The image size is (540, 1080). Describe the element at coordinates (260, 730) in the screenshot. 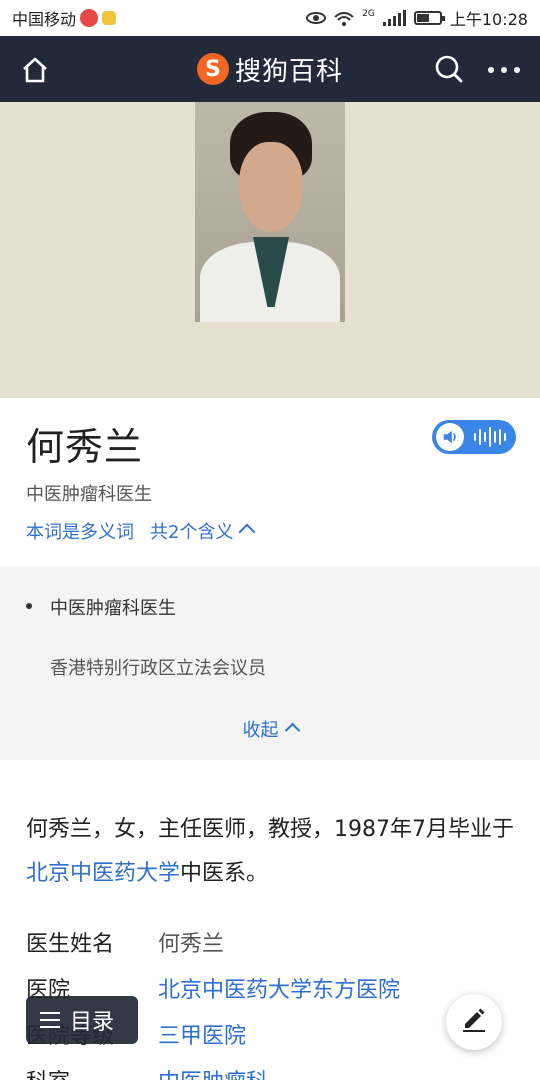

I see `collapse-label: 收起` at that location.